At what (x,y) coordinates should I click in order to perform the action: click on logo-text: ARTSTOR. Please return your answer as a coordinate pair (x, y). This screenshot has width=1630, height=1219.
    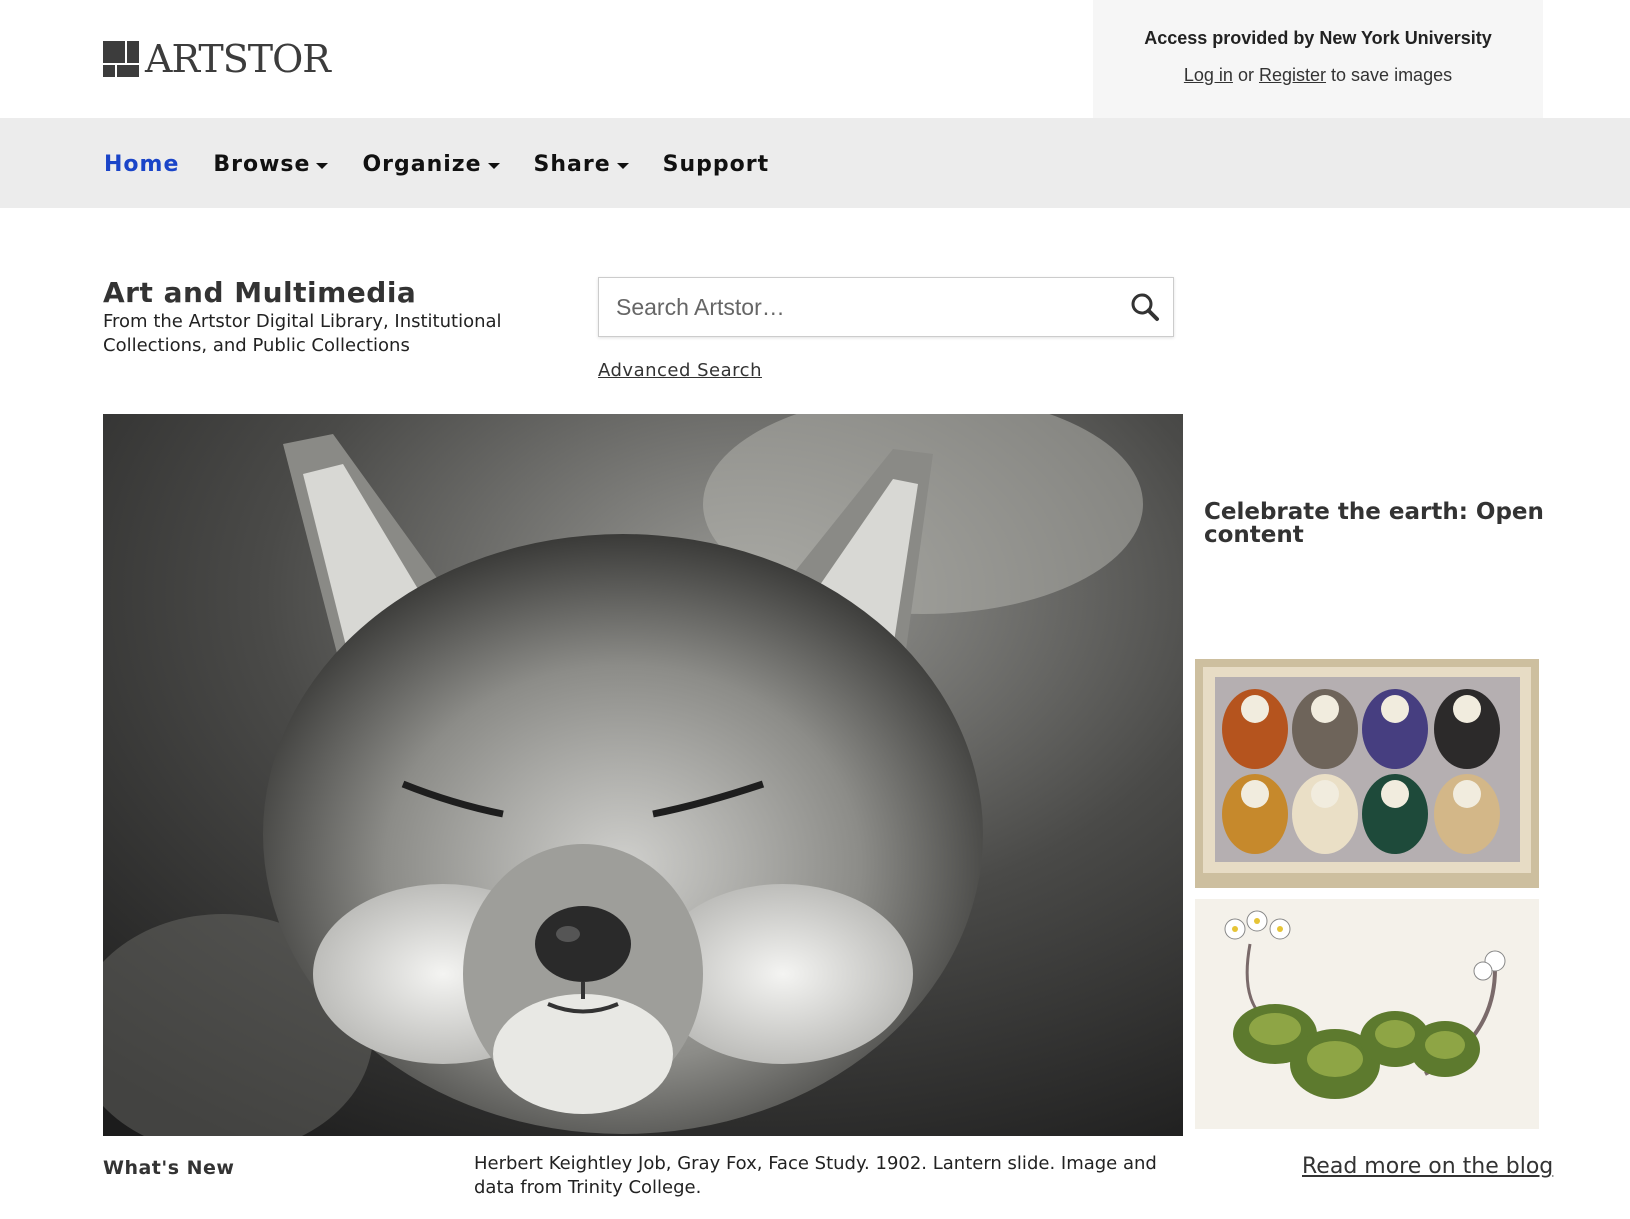
    Looking at the image, I should click on (238, 59).